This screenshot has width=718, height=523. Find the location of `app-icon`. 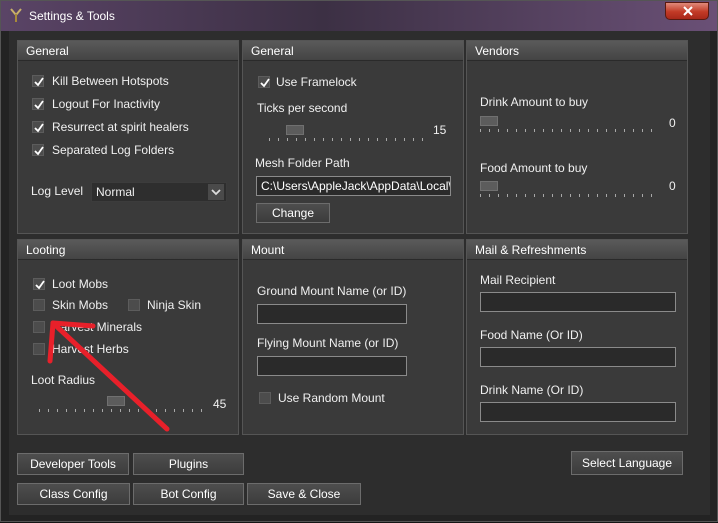

app-icon is located at coordinates (16, 15).